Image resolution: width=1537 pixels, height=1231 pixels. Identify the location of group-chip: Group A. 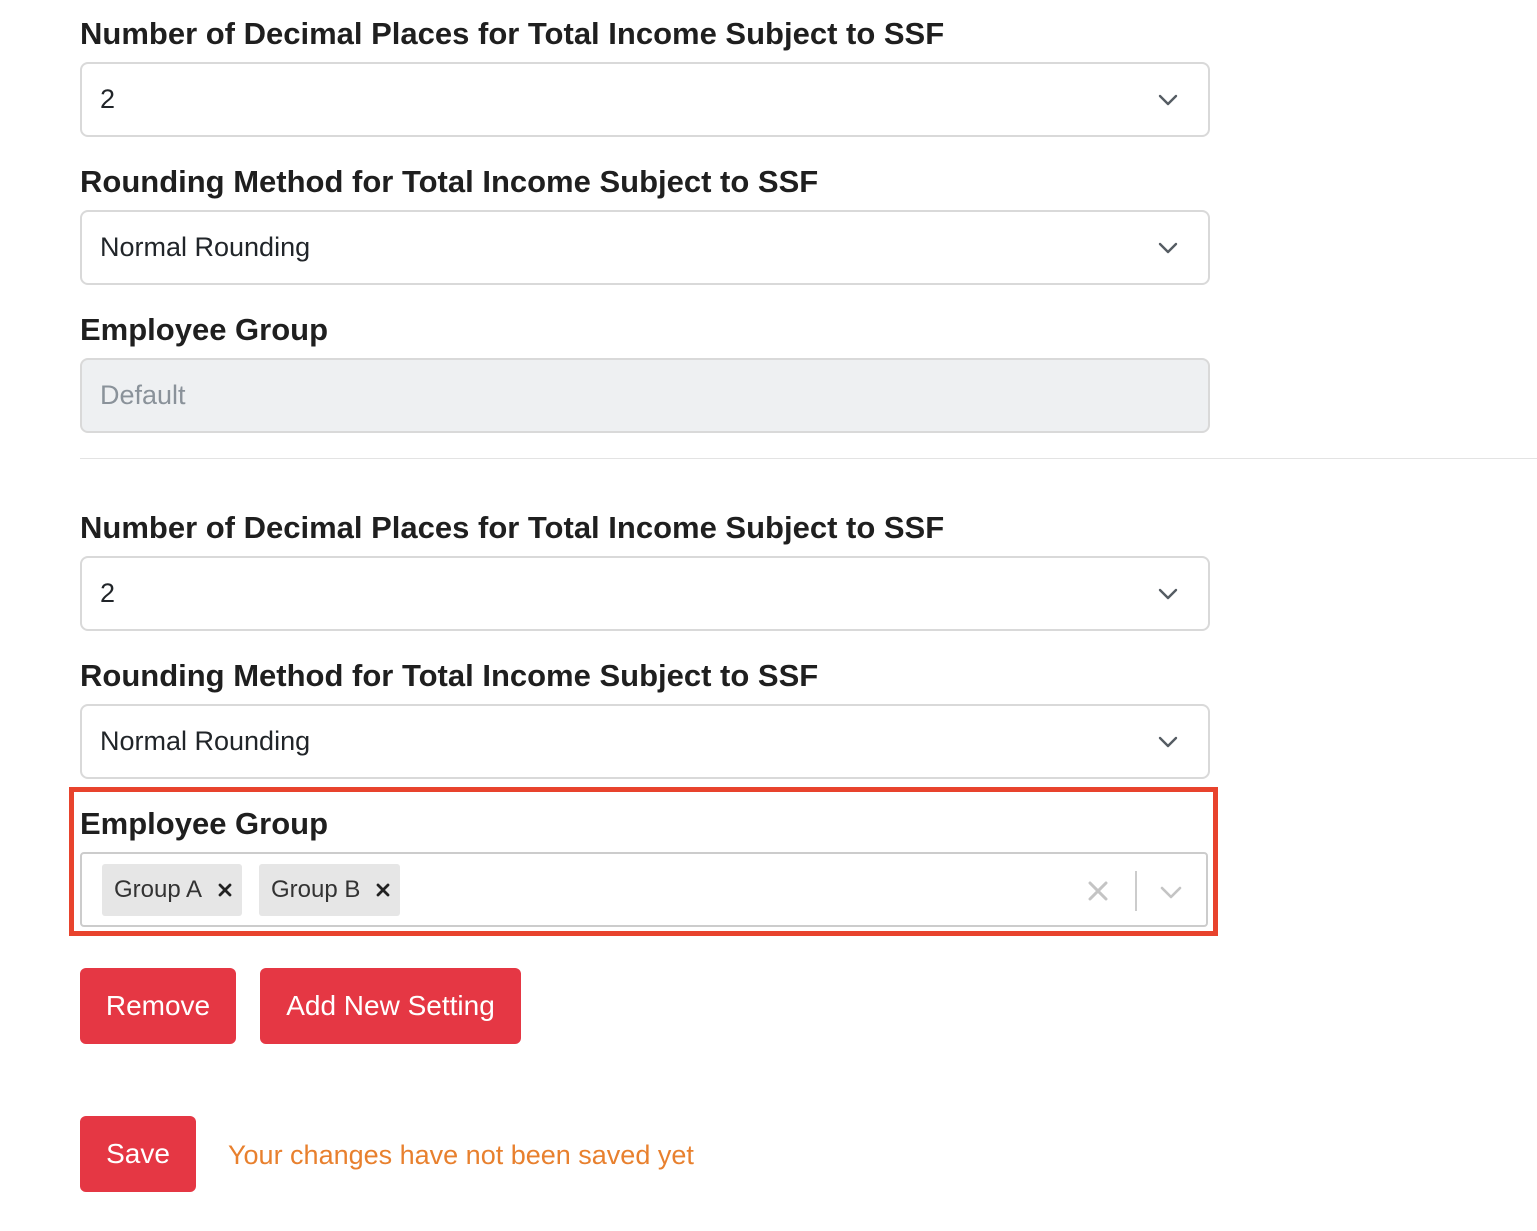
(172, 890).